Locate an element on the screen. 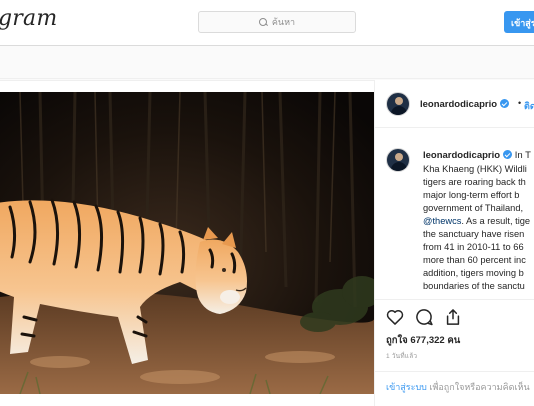 This screenshot has height=406, width=534. caption-line: Kha Khaeng (HKK) Wildli is located at coordinates (475, 169).